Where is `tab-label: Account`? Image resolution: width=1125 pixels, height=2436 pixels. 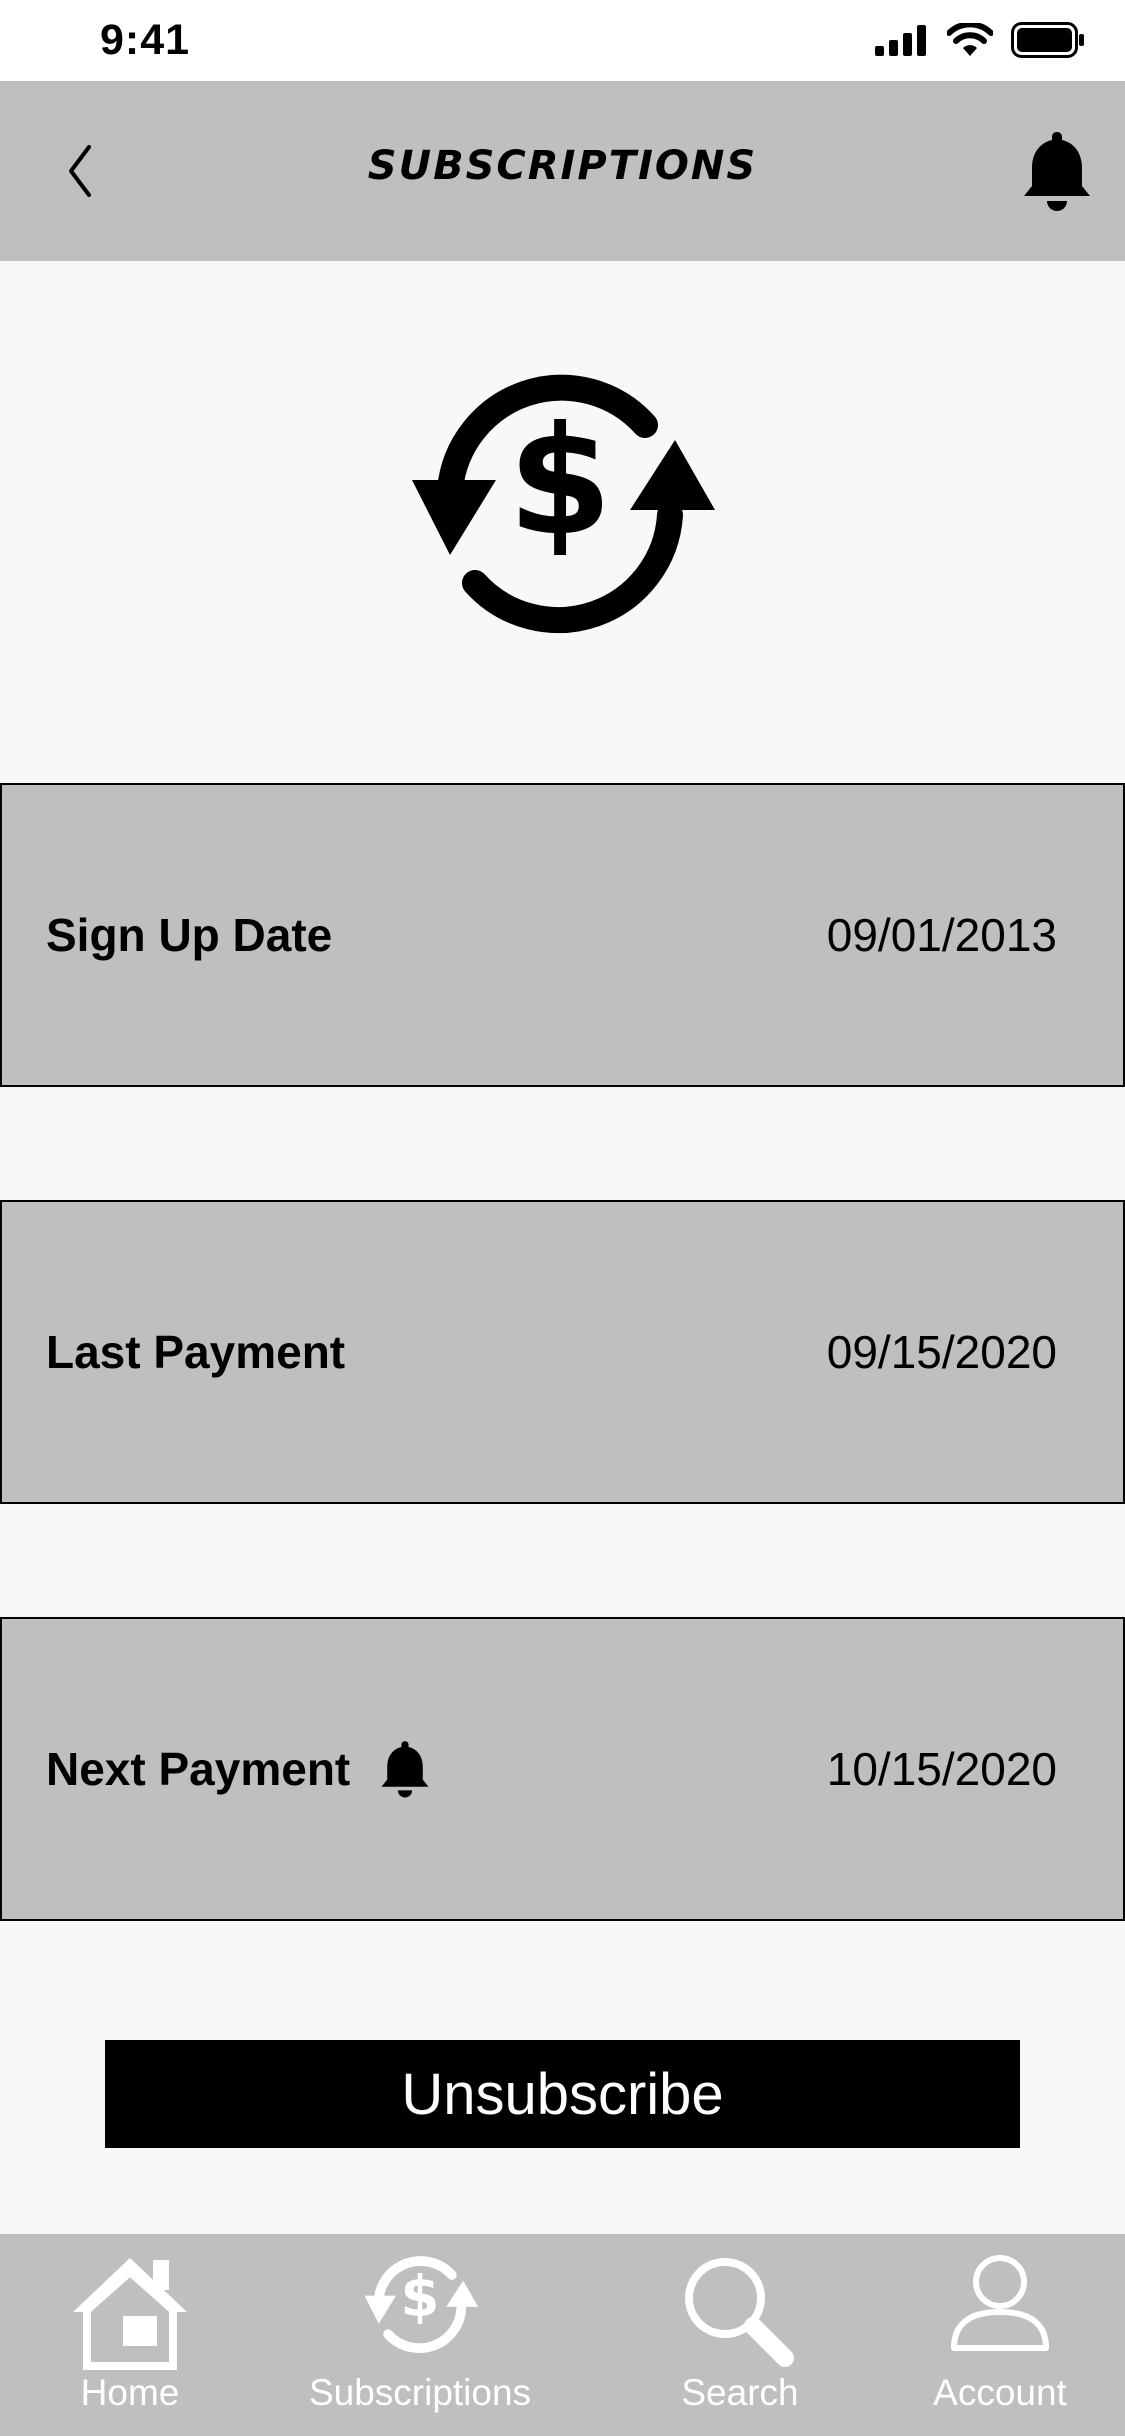
tab-label: Account is located at coordinates (1000, 2392).